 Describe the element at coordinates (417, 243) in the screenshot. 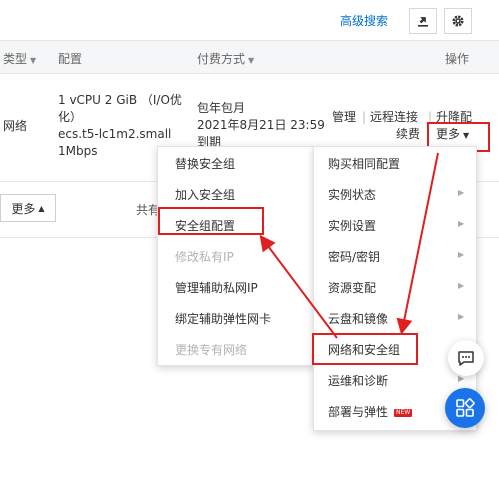

I see `arrow-more-to-network` at that location.